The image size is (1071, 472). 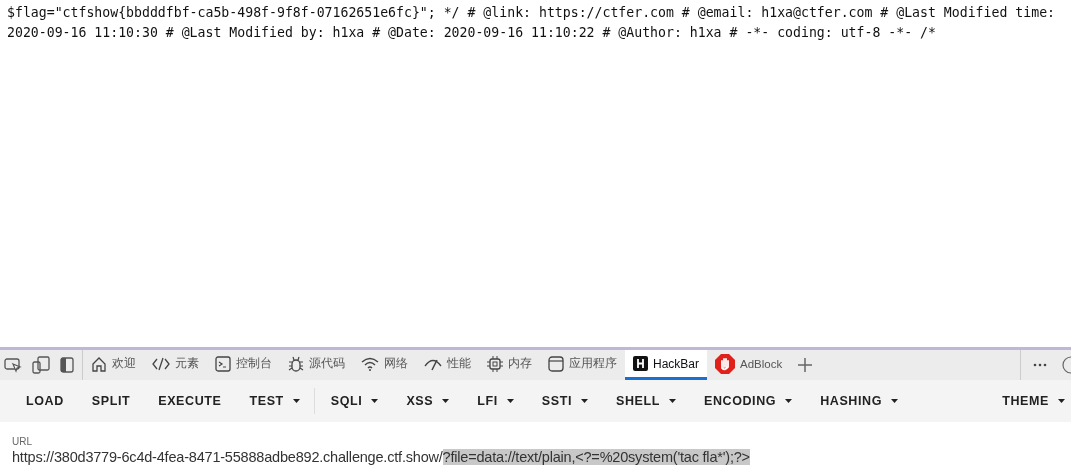 What do you see at coordinates (748, 401) in the screenshot?
I see `hackbar-button: ENCODING` at bounding box center [748, 401].